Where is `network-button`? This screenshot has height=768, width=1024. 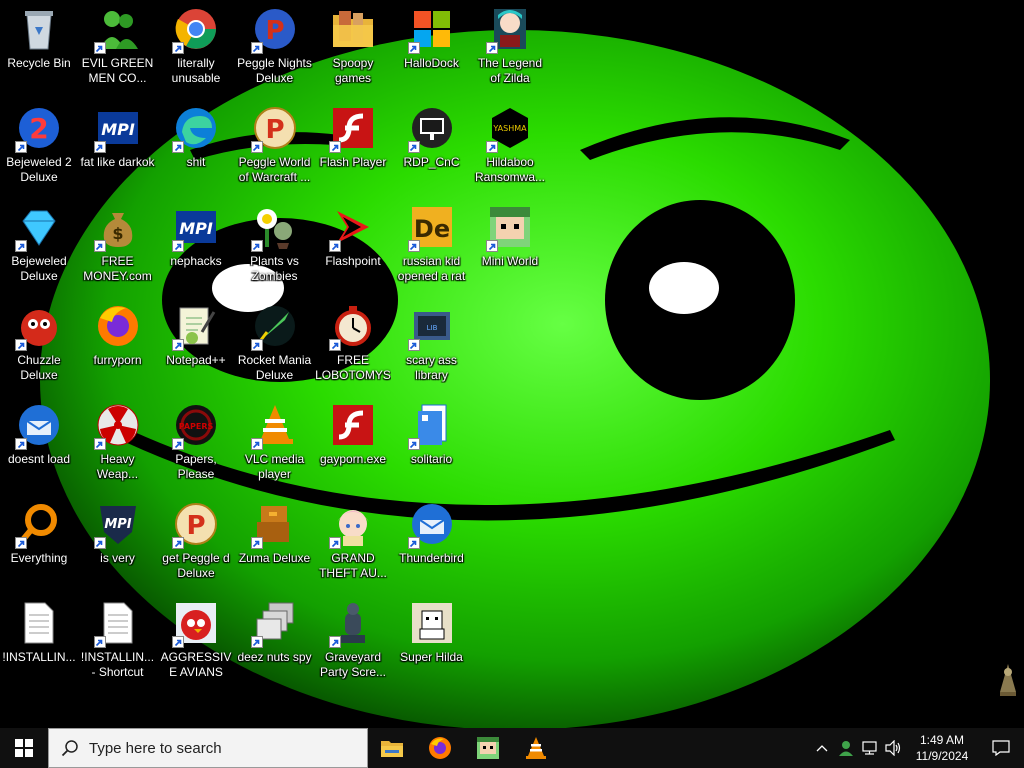
network-button is located at coordinates (870, 748).